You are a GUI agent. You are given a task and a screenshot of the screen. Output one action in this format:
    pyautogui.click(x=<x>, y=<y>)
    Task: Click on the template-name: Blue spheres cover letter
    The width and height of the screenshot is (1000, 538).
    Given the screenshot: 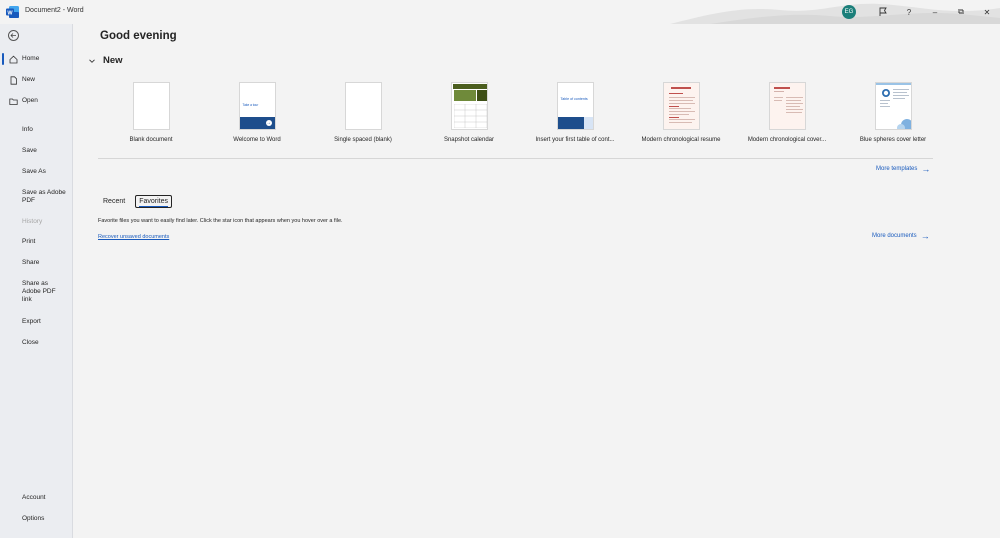 What is the action you would take?
    pyautogui.click(x=893, y=140)
    